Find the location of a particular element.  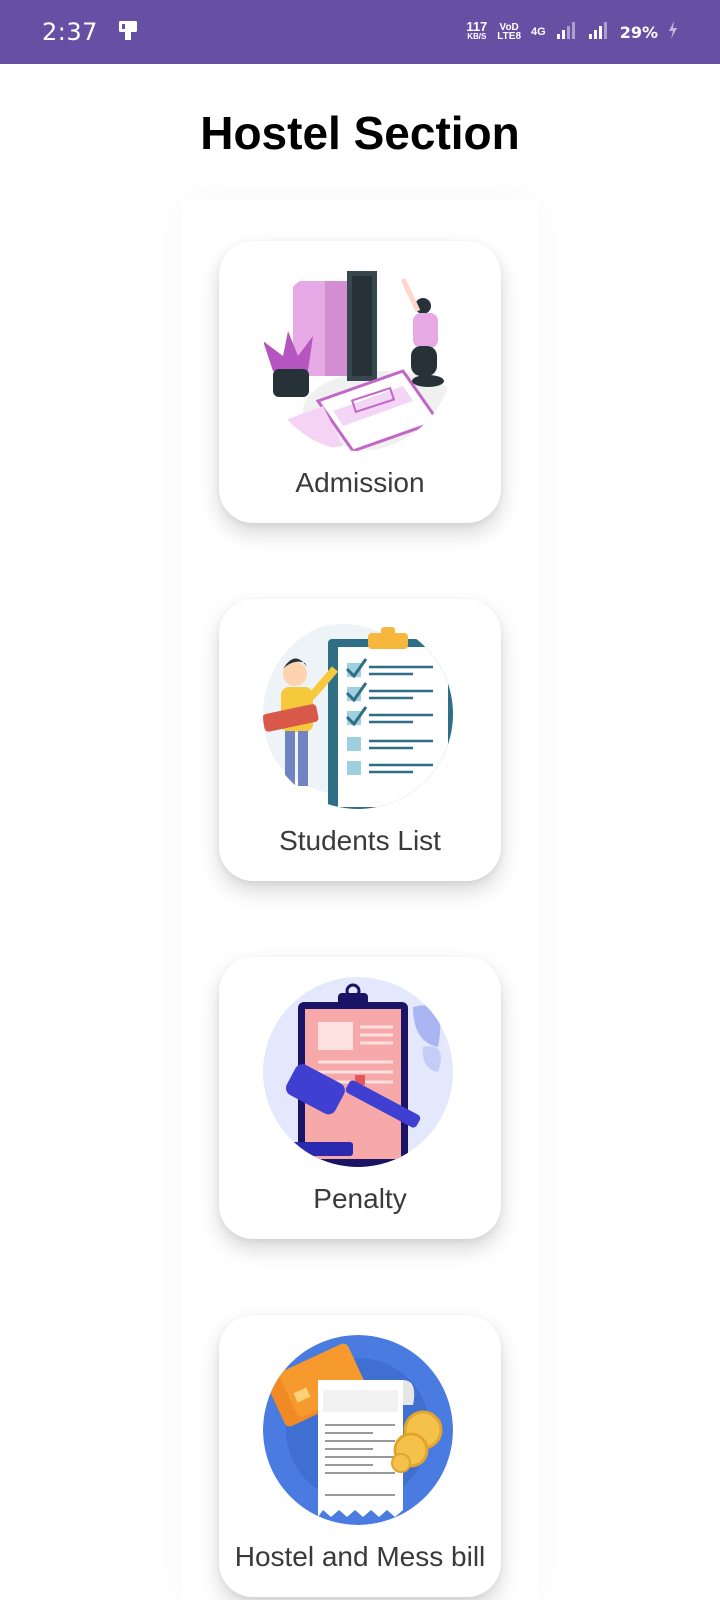

admission-illustration is located at coordinates (358, 356).